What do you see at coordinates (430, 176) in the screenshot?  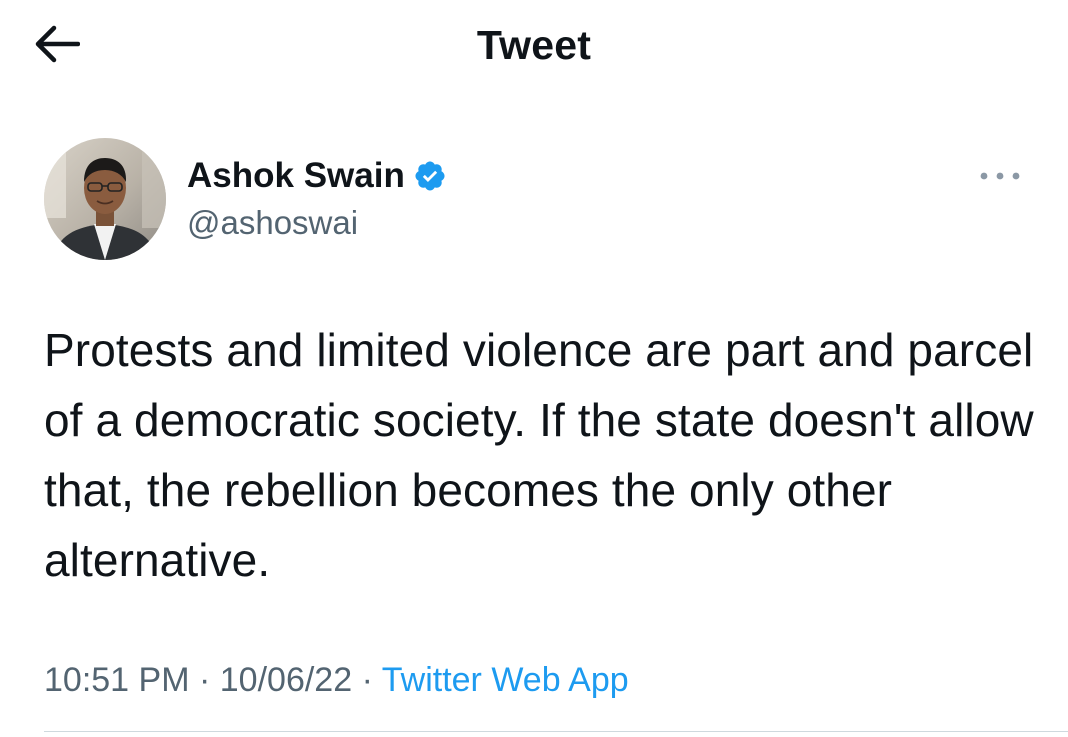 I see `verified-badge-icon` at bounding box center [430, 176].